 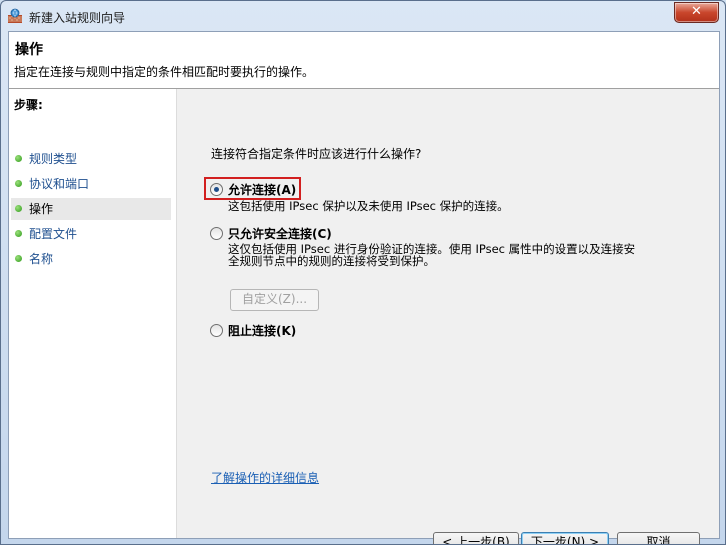 What do you see at coordinates (91, 234) in the screenshot?
I see `step-profile: 配置文件` at bounding box center [91, 234].